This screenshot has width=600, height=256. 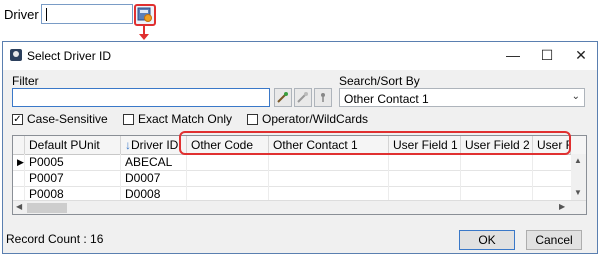 I want to click on wildcards-checkbox: Operator/WildCards, so click(x=307, y=119).